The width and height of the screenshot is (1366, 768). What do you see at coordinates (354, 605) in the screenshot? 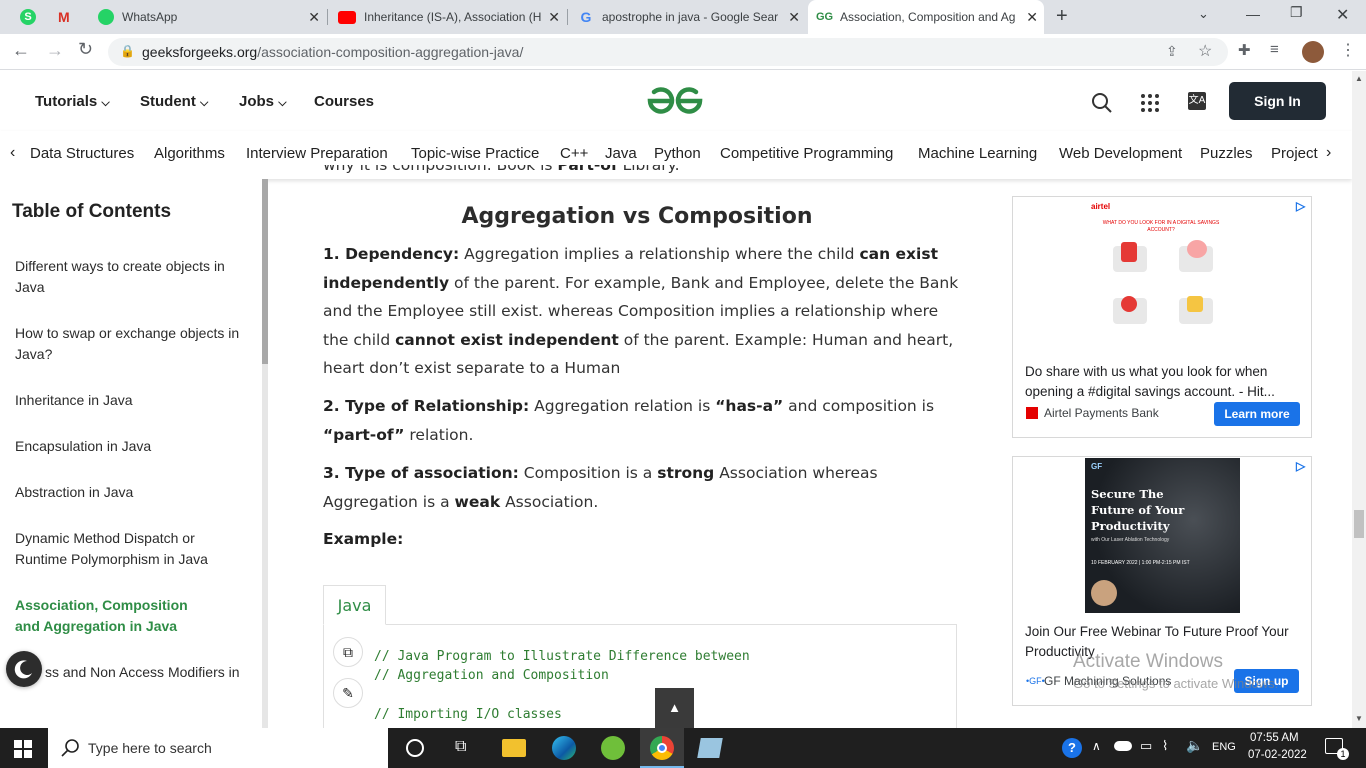
I see `code-tab-java: Java` at bounding box center [354, 605].